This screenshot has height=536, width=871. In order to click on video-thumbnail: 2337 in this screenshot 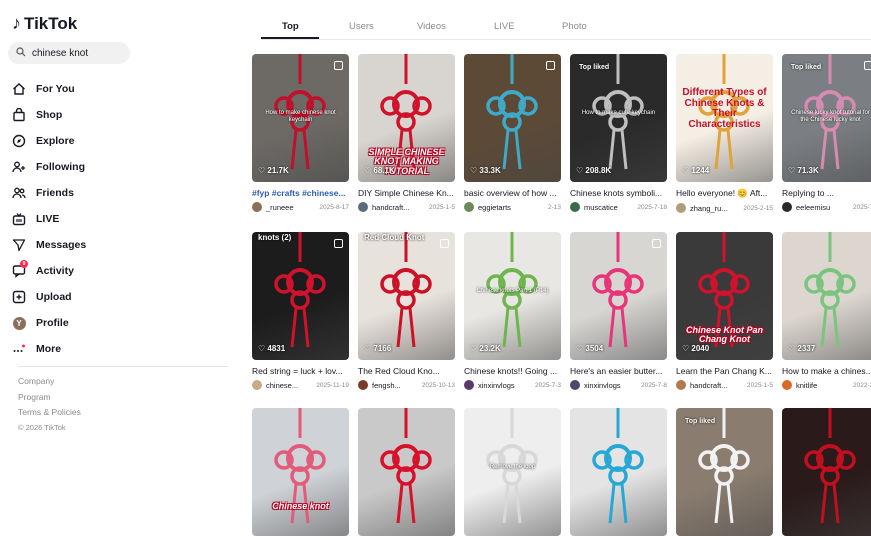, I will do `click(826, 296)`.